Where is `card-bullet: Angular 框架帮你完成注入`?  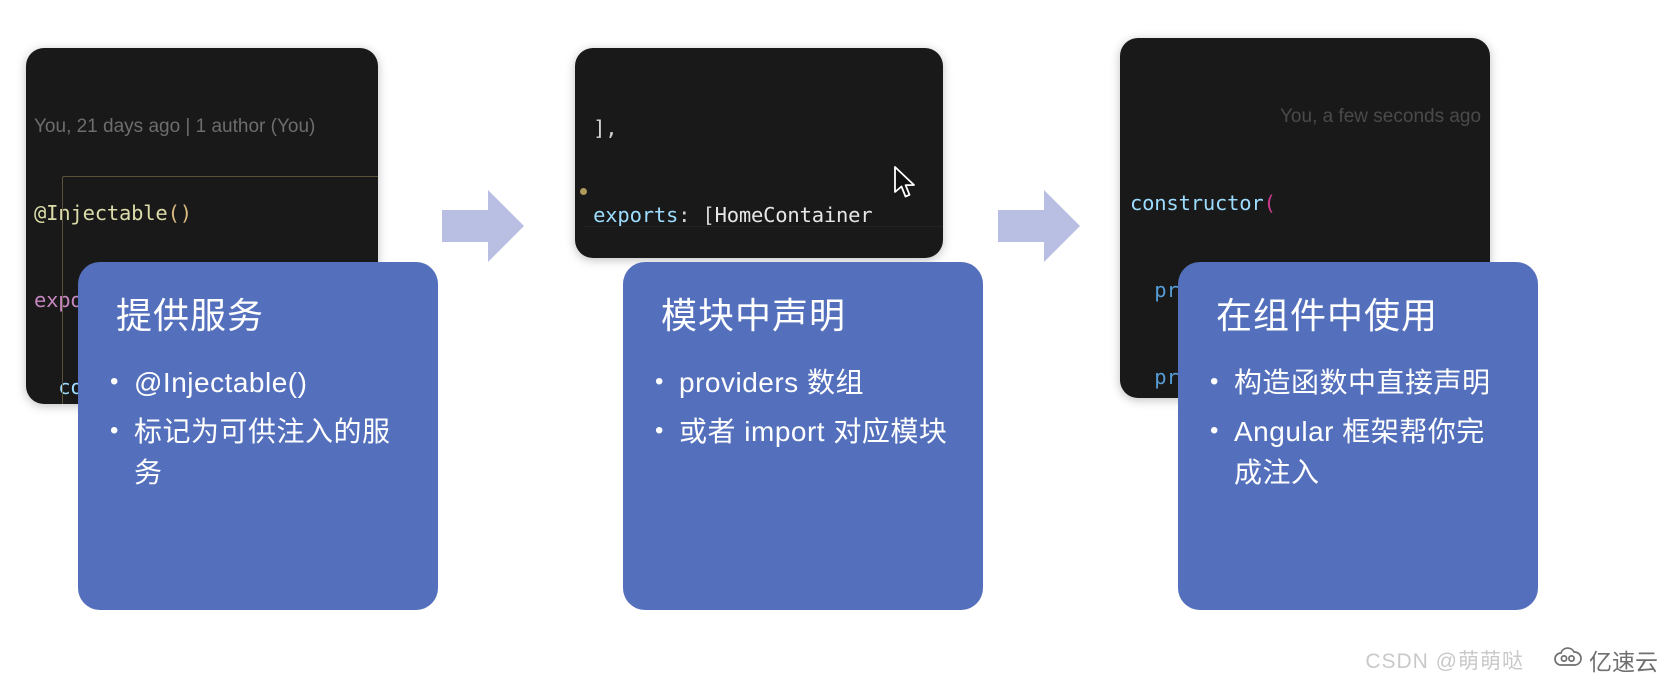 card-bullet: Angular 框架帮你完成注入 is located at coordinates (1358, 451).